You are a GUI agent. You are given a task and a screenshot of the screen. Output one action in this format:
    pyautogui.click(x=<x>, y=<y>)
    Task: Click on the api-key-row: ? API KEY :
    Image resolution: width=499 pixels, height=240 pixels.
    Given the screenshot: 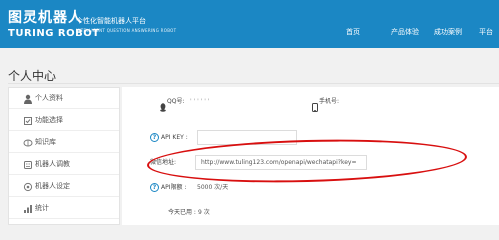 What is the action you would take?
    pyautogui.click(x=169, y=137)
    